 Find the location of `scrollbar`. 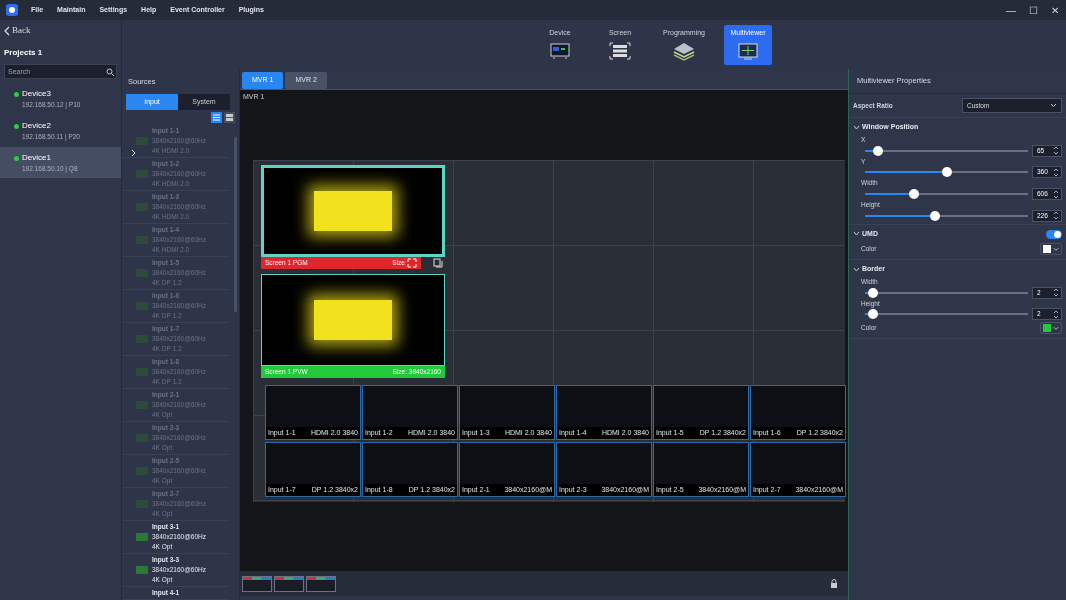

scrollbar is located at coordinates (235, 225).